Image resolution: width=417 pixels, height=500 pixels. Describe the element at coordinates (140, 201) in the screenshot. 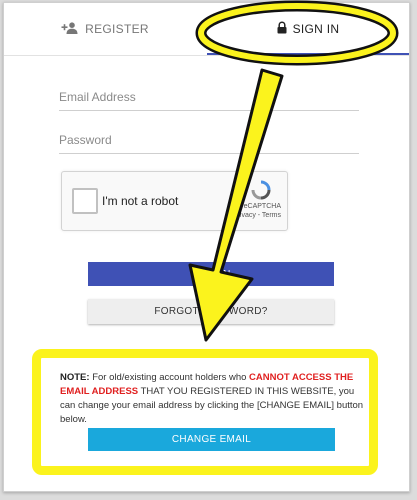

I see `recaptcha-label: I'm not a robot` at that location.